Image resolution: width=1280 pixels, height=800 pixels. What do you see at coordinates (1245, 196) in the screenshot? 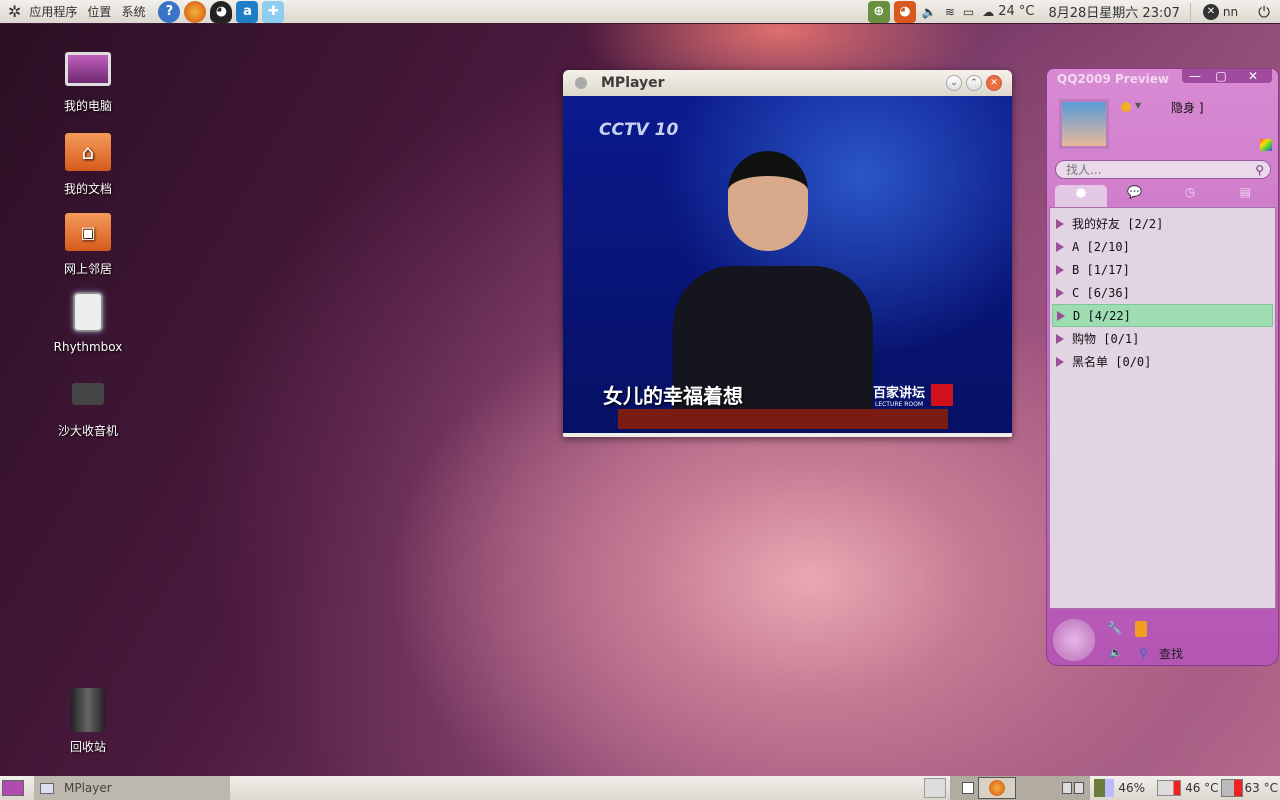
I see `tab-files: ▤` at bounding box center [1245, 196].